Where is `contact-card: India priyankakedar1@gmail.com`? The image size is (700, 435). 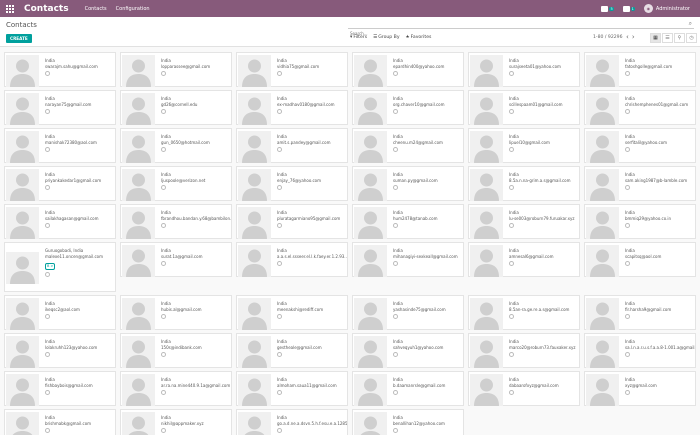
contact-card: India priyankakedar1@gmail.com is located at coordinates (60, 183).